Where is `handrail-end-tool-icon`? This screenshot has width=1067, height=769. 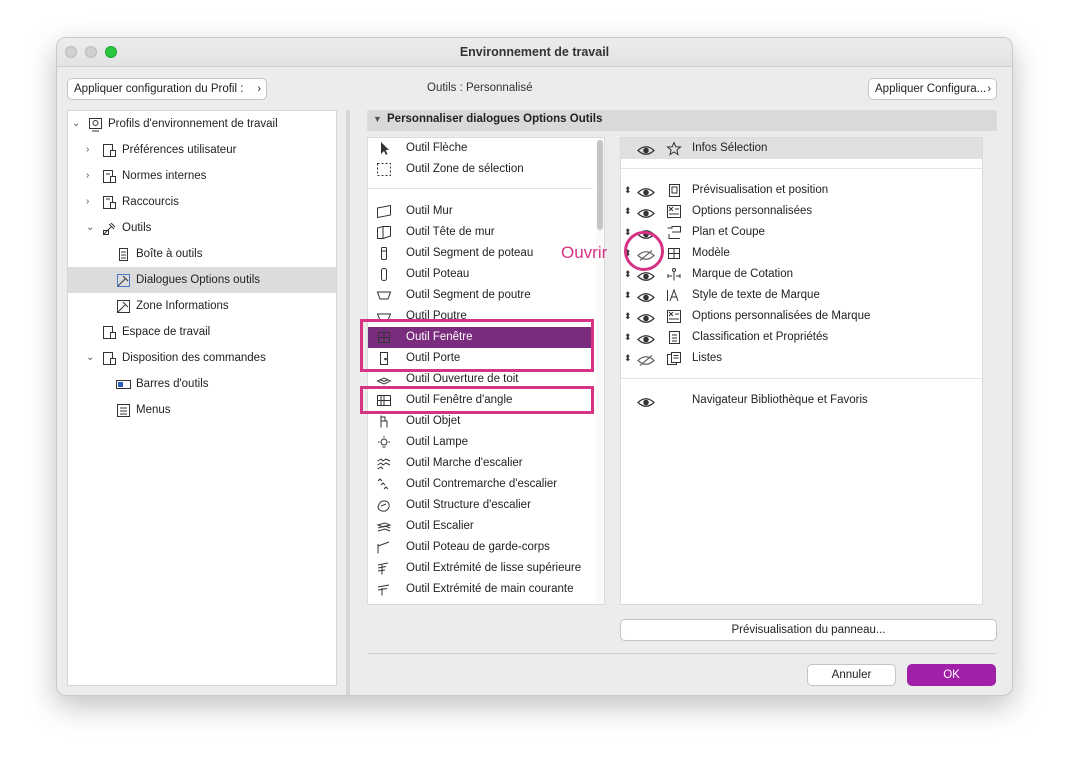
handrail-end-tool-icon is located at coordinates (384, 589).